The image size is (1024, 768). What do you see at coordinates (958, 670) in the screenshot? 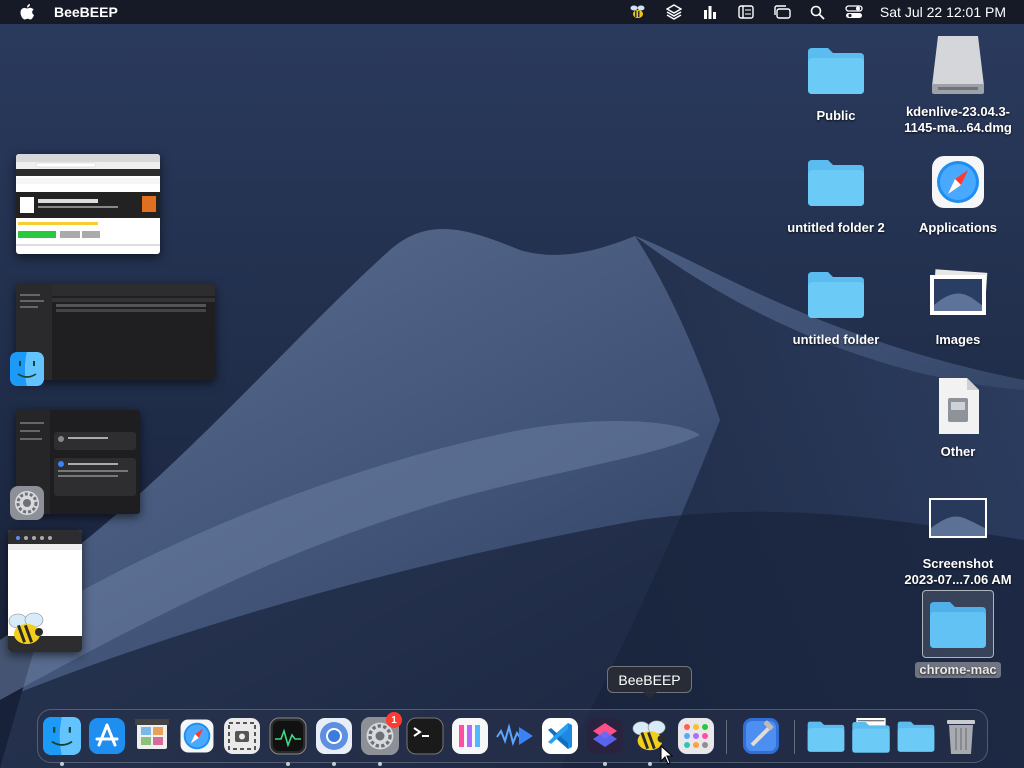
I see `desktop-item-label: chrome-mac` at bounding box center [958, 670].